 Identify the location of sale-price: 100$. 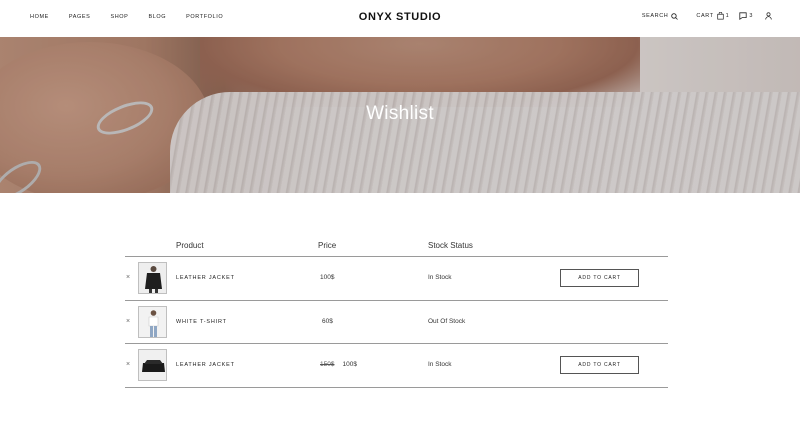
(349, 364).